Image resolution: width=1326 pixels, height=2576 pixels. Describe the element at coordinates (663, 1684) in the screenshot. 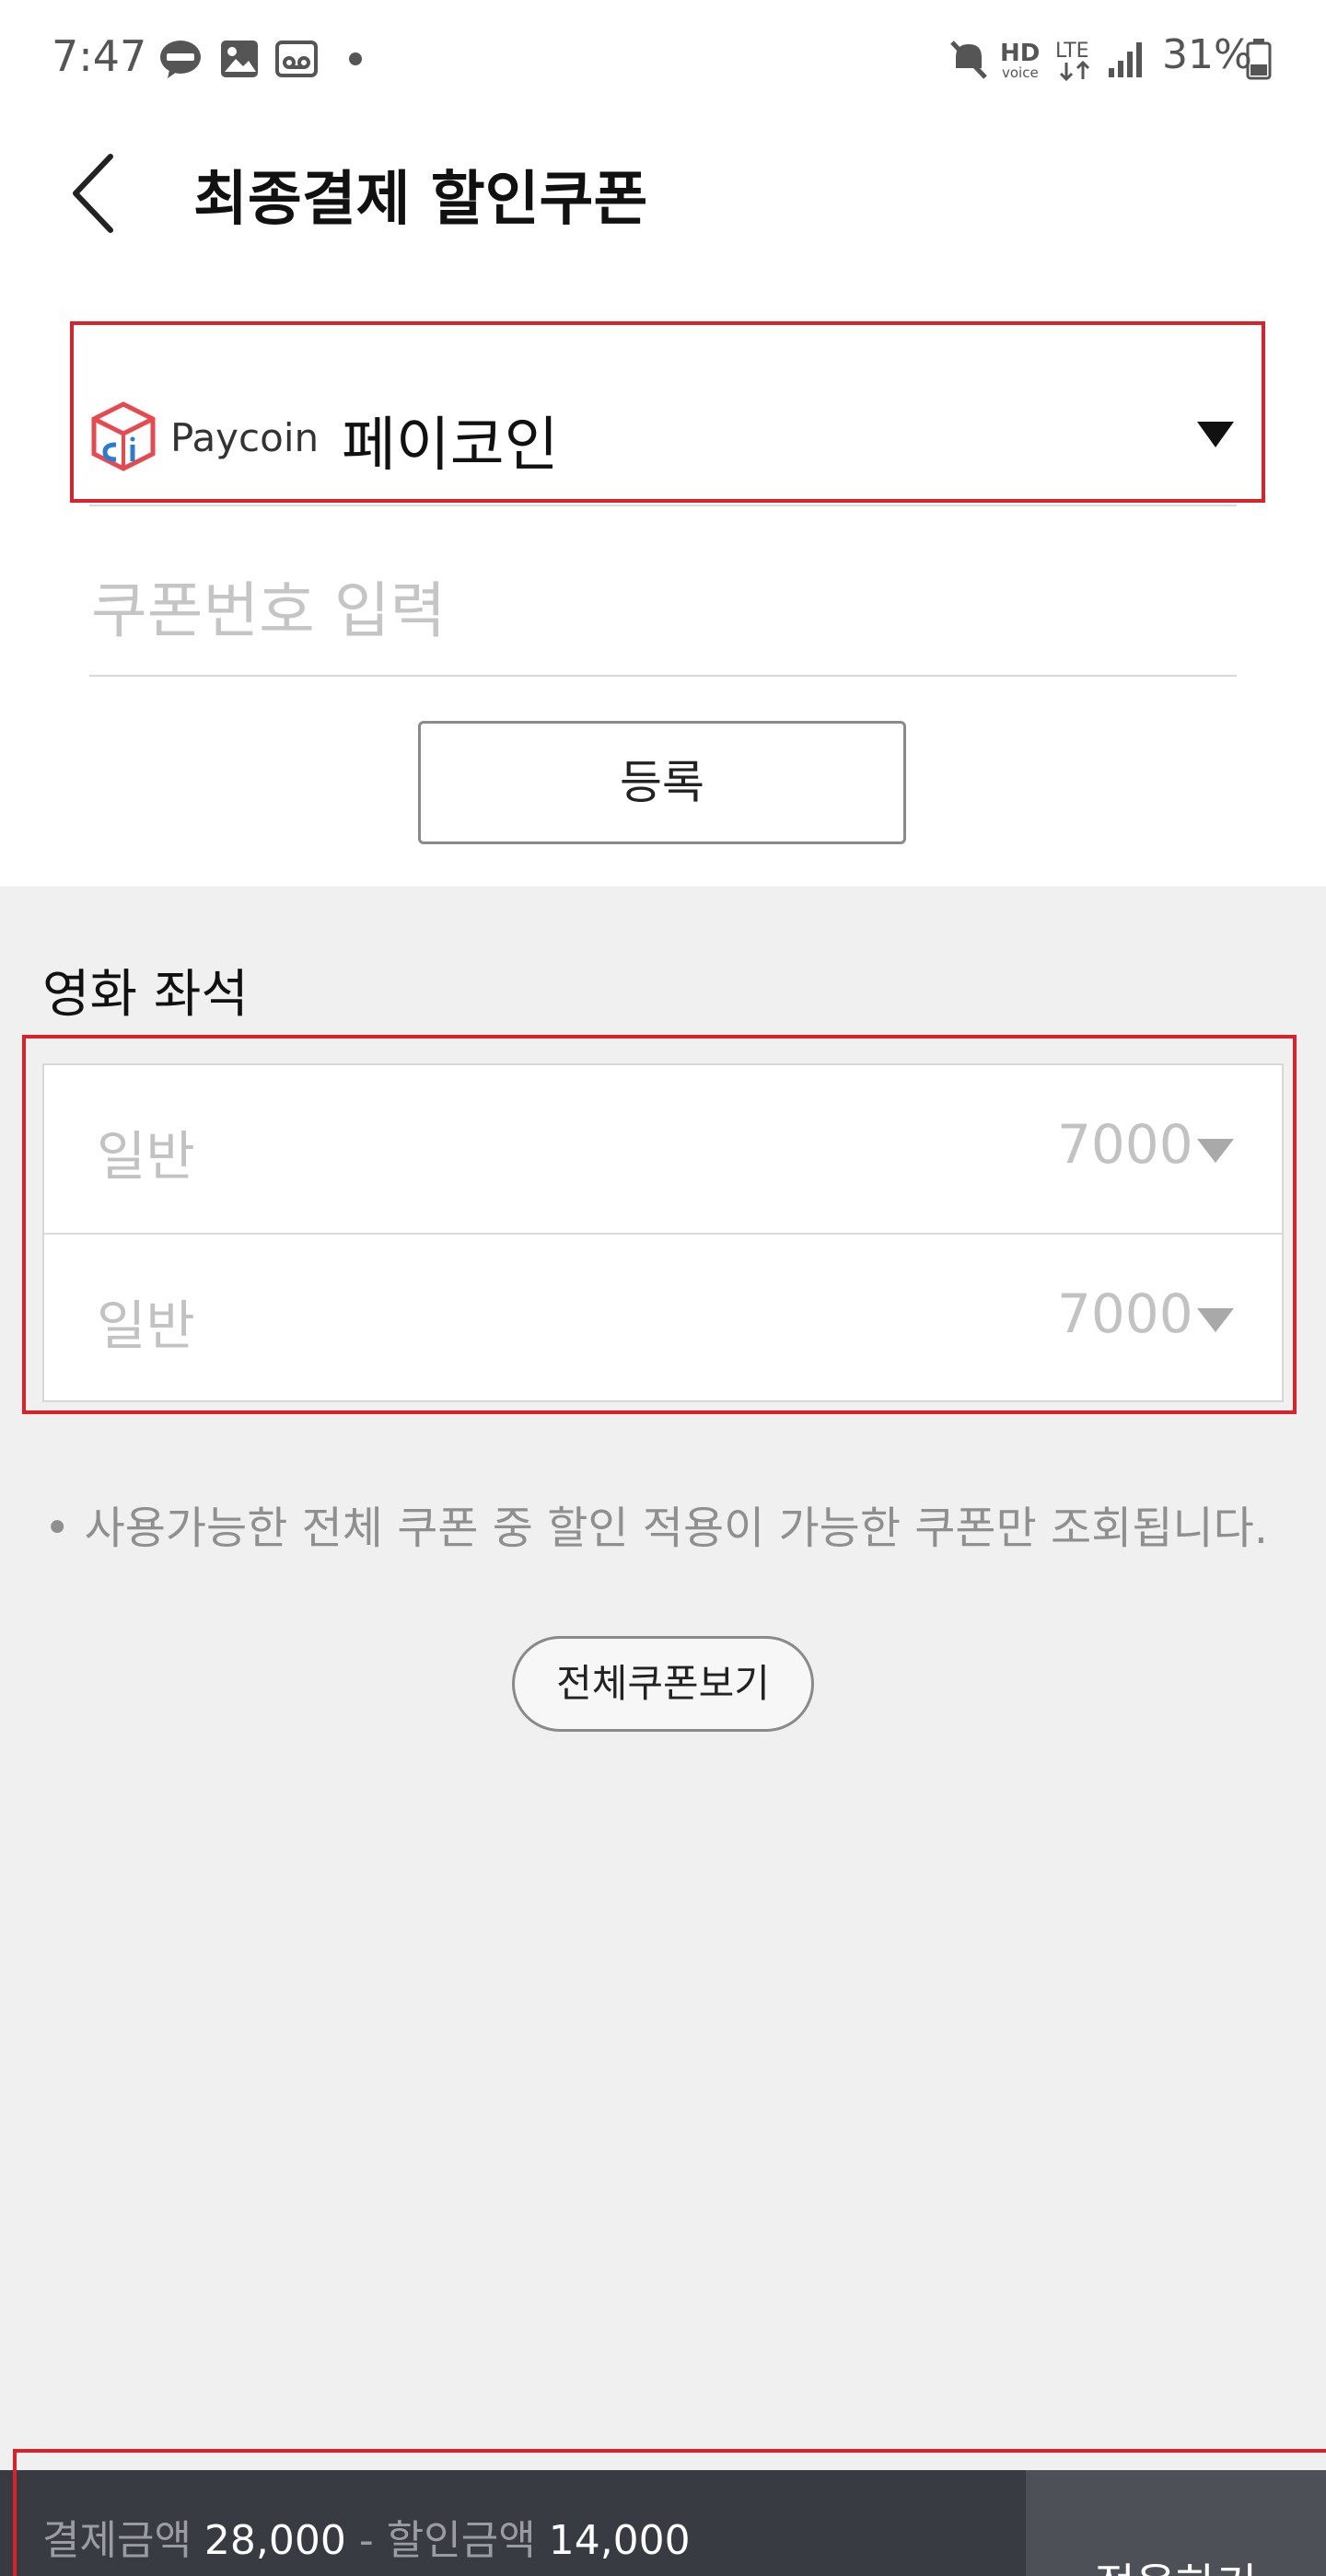

I see `view-all-coupons-button: 전체쿠폰보기` at that location.